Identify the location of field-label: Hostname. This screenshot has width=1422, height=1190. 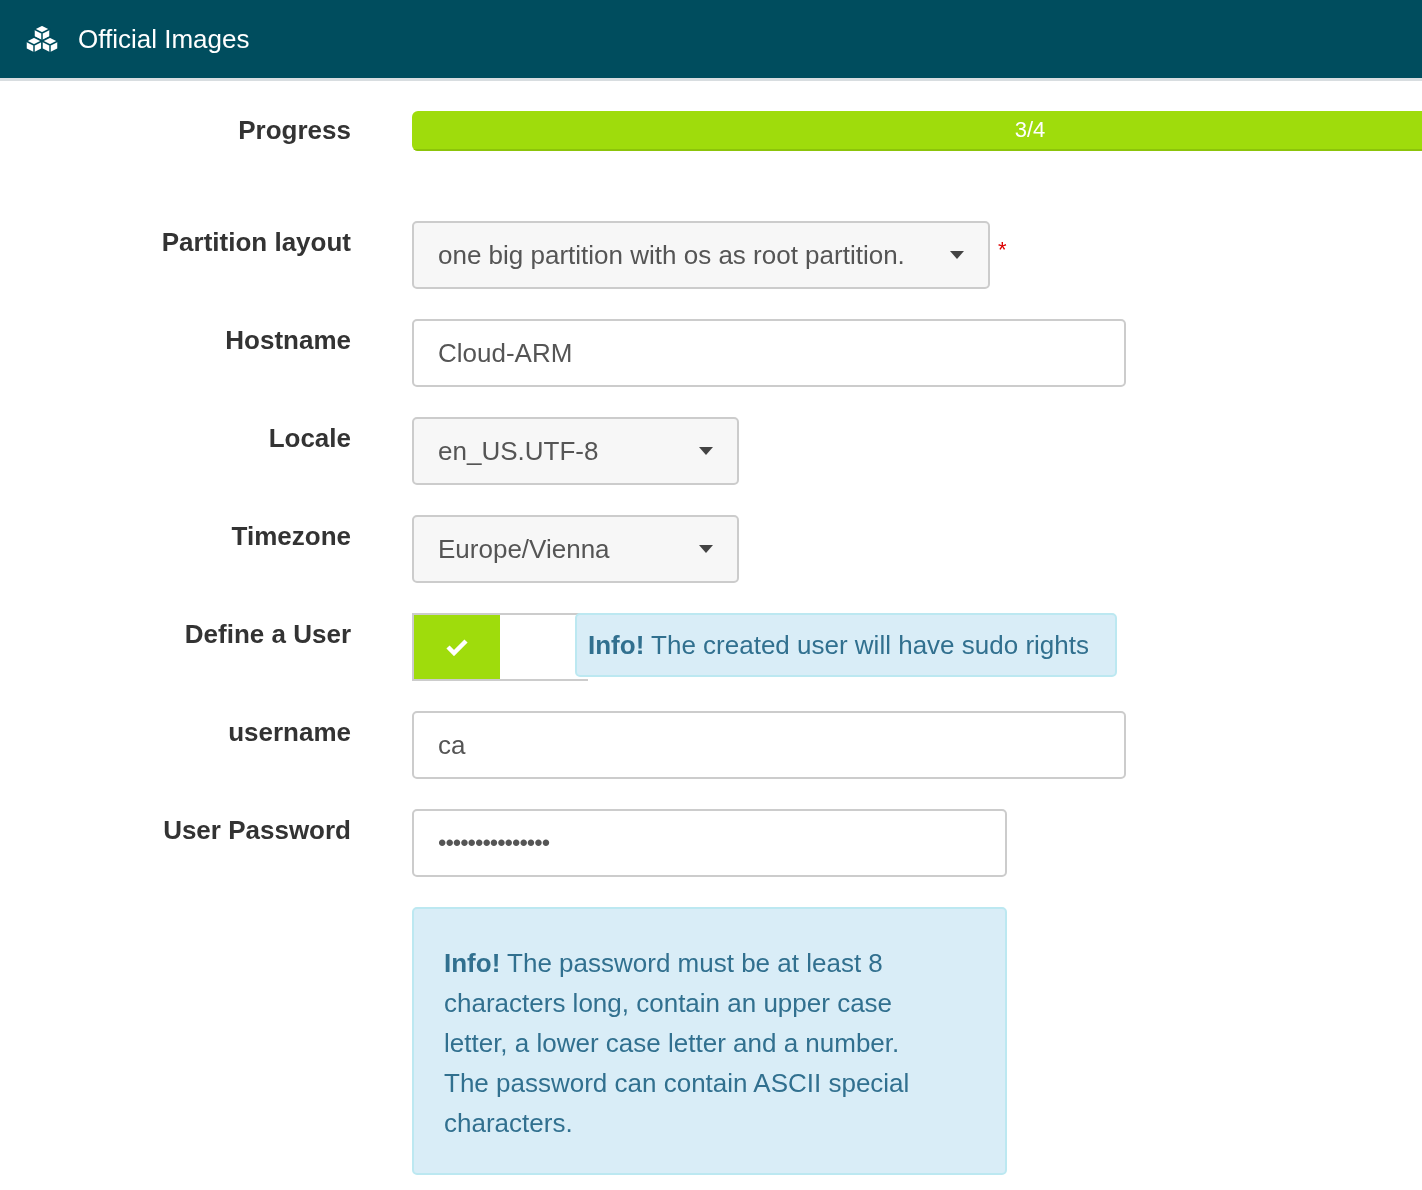
(287, 340).